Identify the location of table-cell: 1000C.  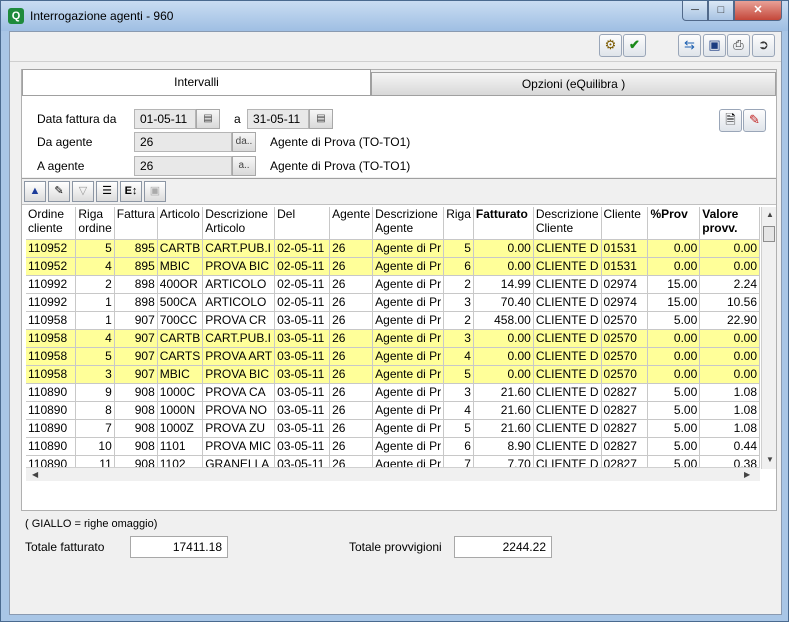
(180, 392).